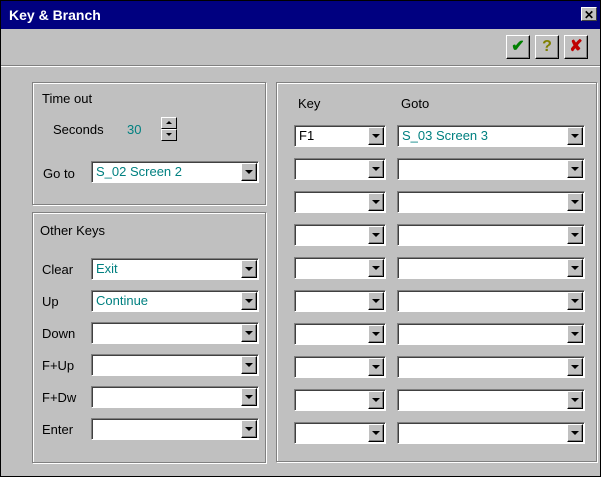 This screenshot has height=485, width=609. Describe the element at coordinates (175, 301) in the screenshot. I see `other-key-dropdown: Continue` at that location.